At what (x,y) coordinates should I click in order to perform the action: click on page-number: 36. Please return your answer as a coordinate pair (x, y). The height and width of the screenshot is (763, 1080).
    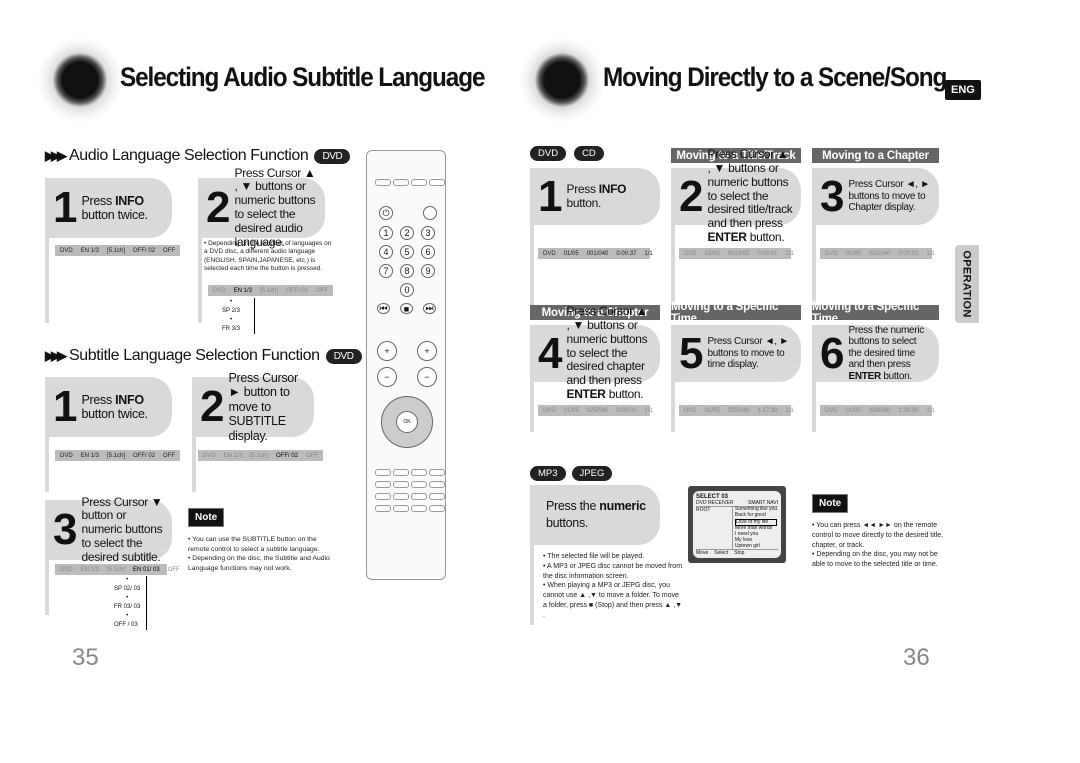
    Looking at the image, I should click on (916, 657).